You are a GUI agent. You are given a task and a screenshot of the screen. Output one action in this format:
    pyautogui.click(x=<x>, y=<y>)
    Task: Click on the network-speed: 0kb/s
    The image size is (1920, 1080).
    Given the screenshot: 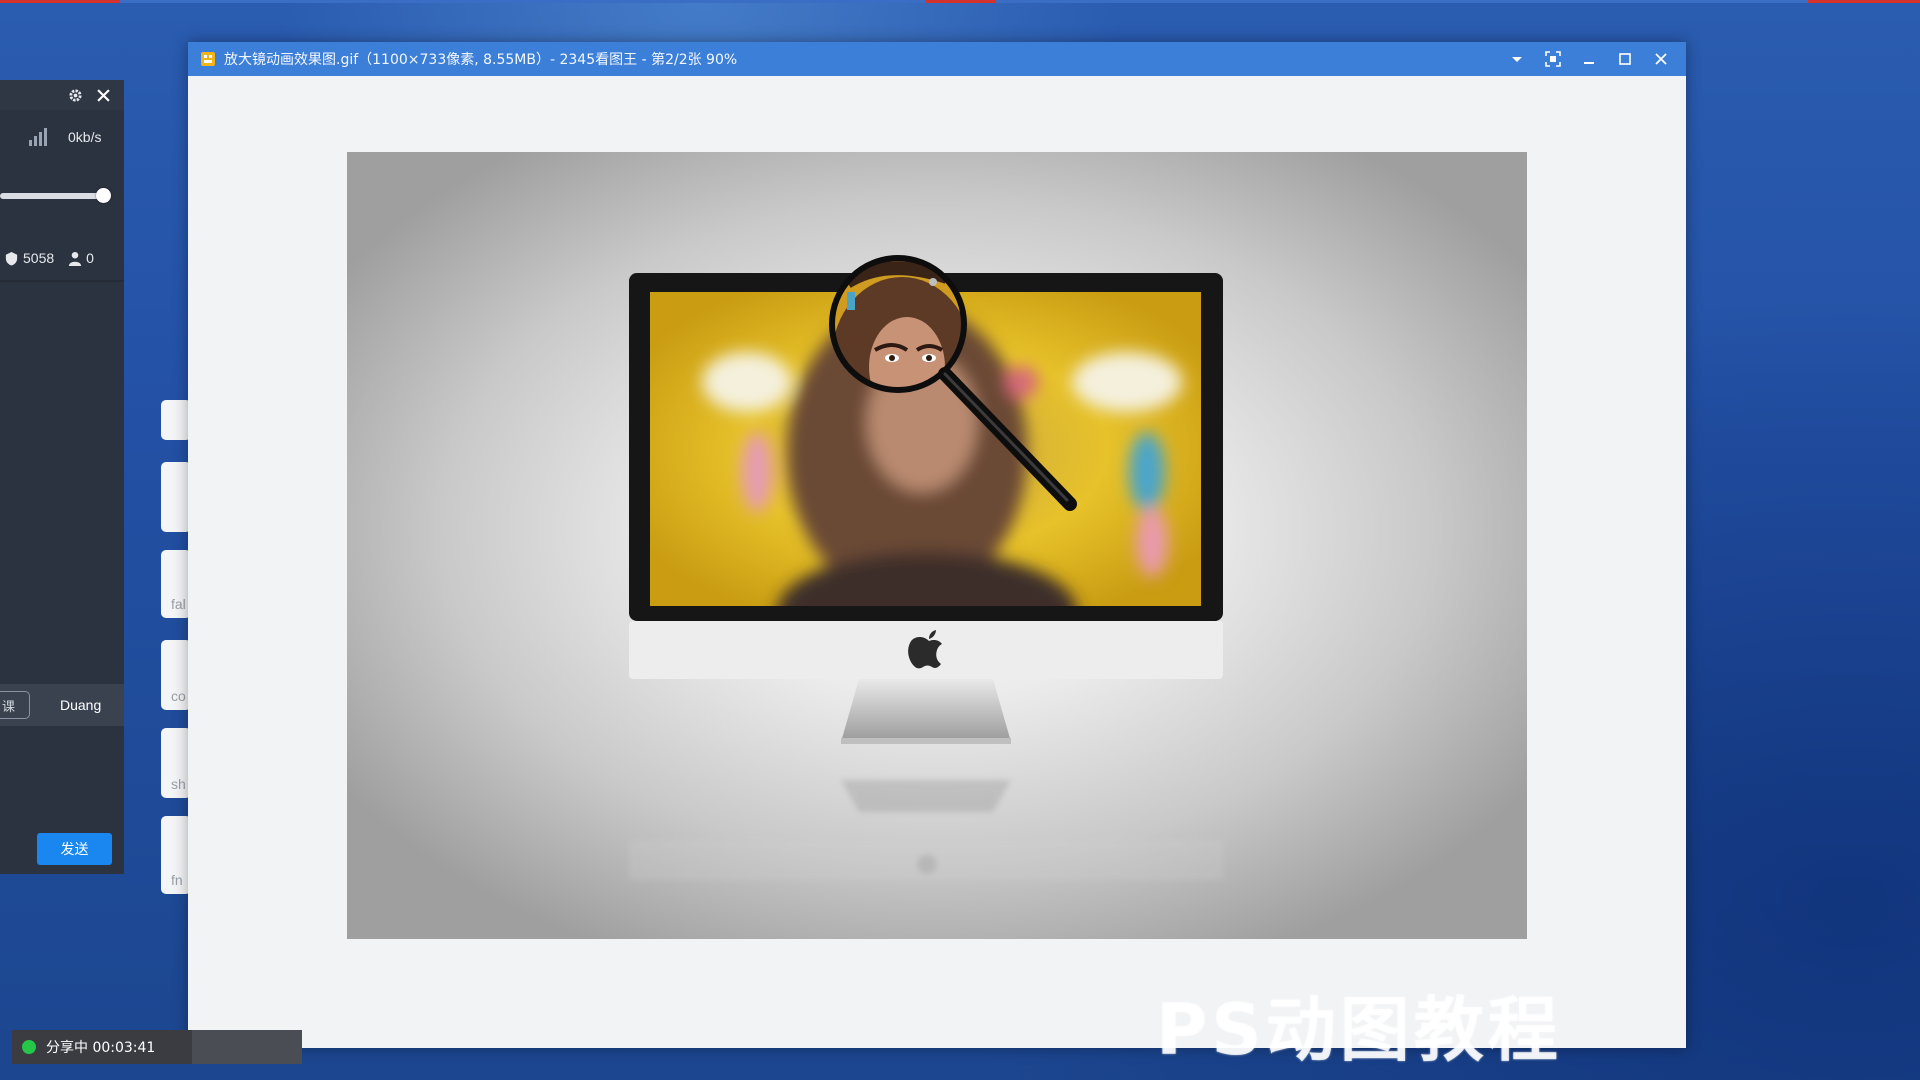 What is the action you would take?
    pyautogui.click(x=64, y=137)
    